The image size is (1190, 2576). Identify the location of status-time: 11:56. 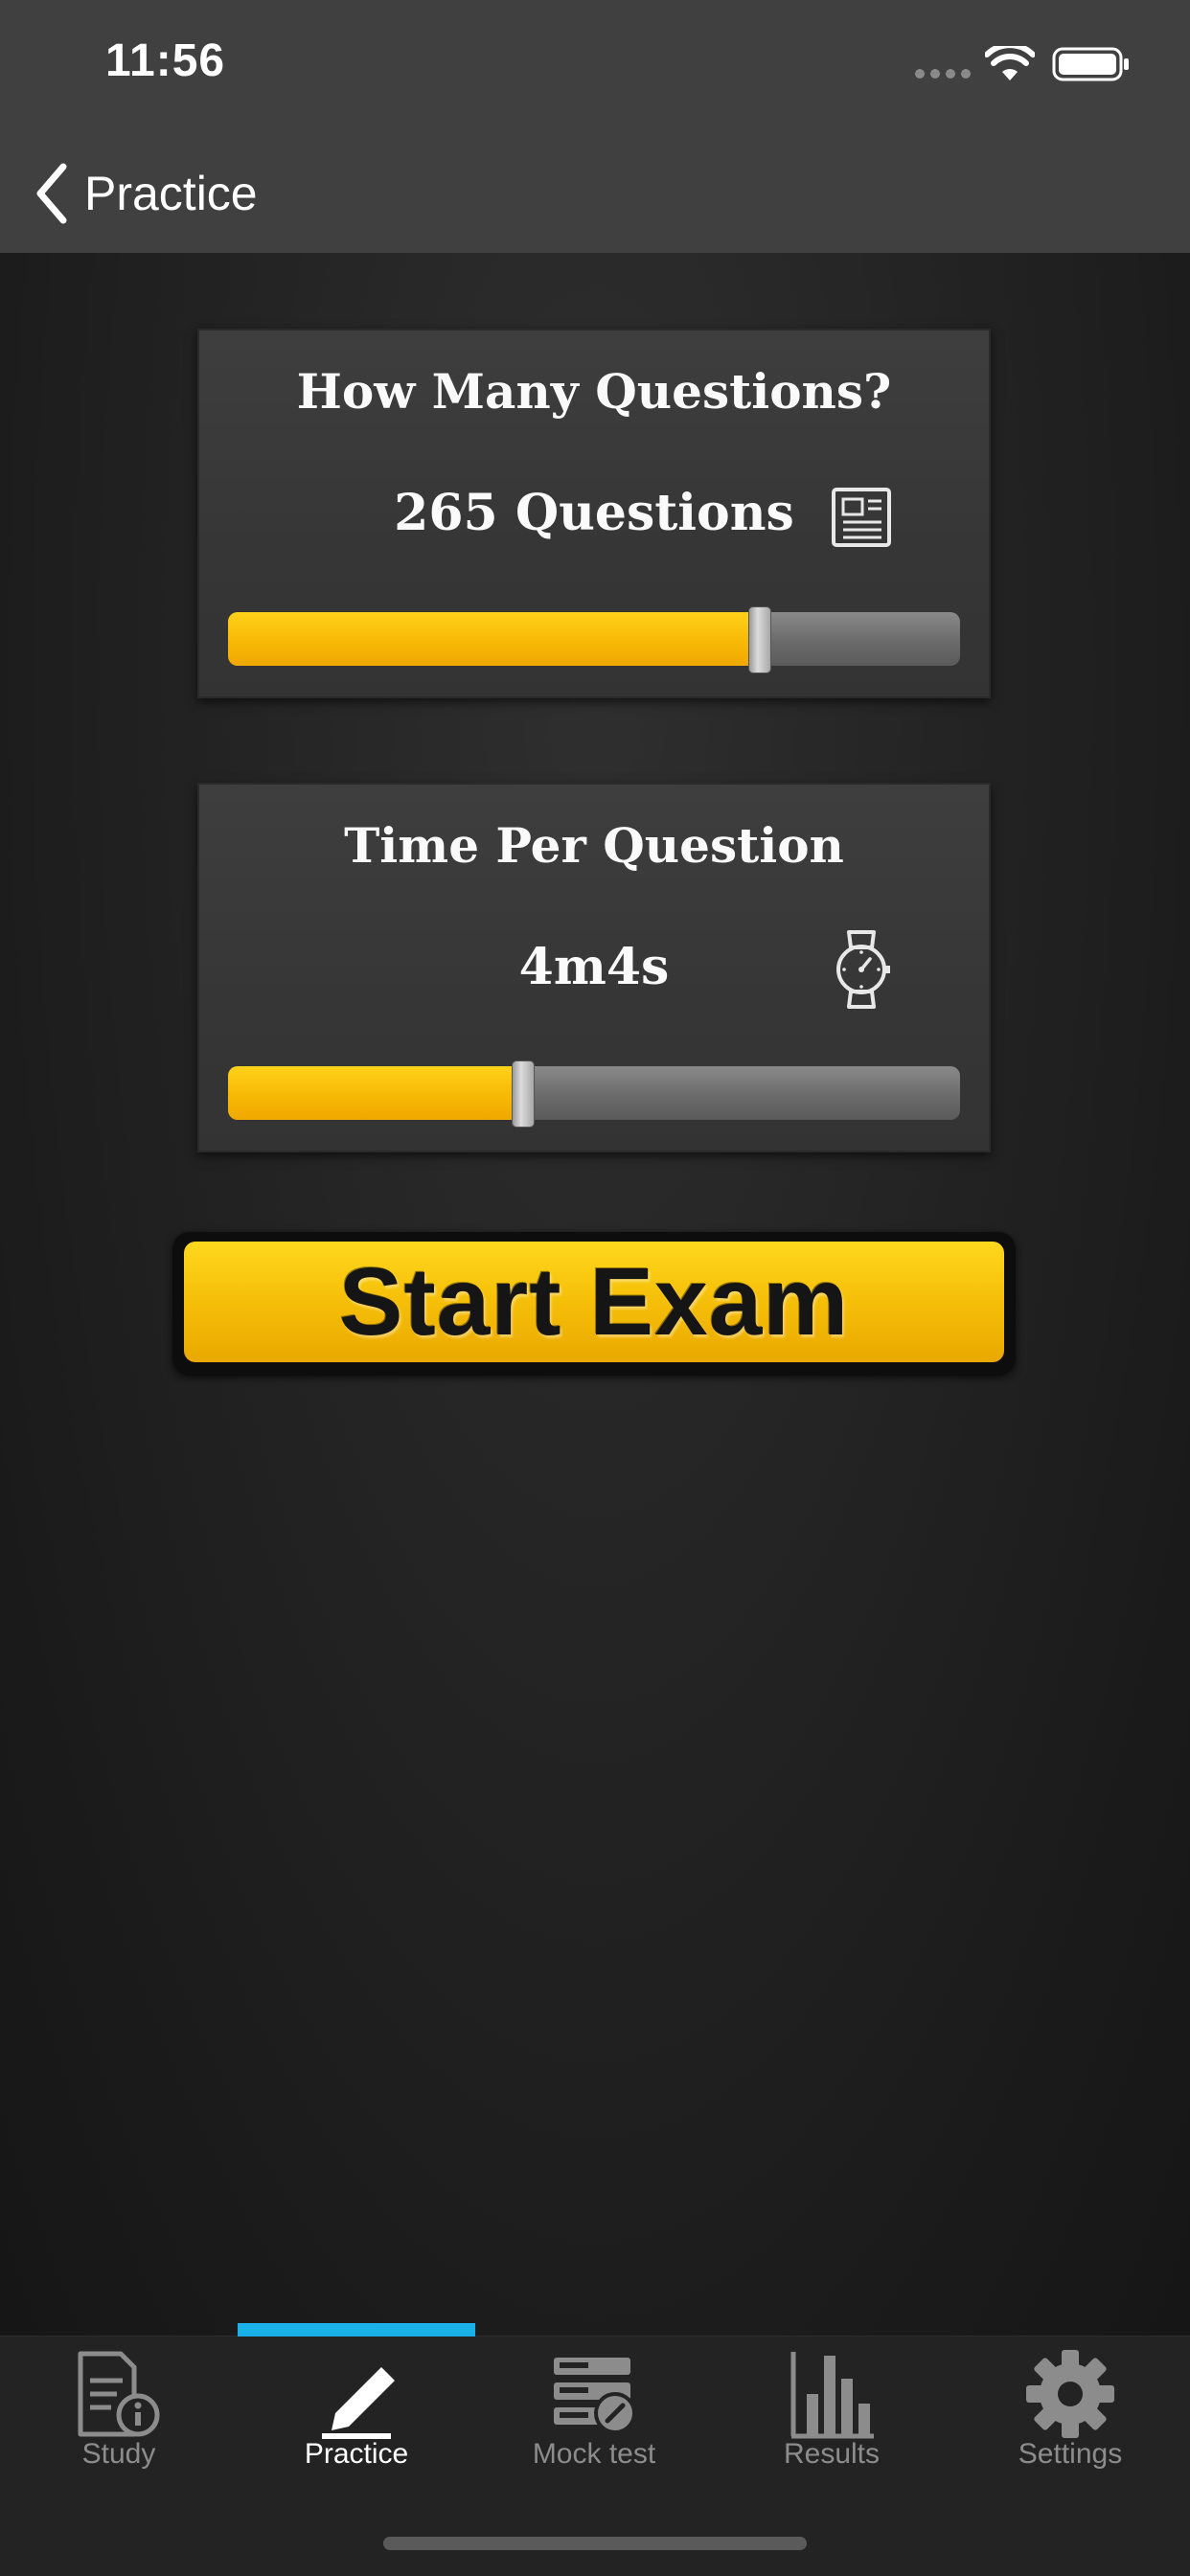
(166, 60).